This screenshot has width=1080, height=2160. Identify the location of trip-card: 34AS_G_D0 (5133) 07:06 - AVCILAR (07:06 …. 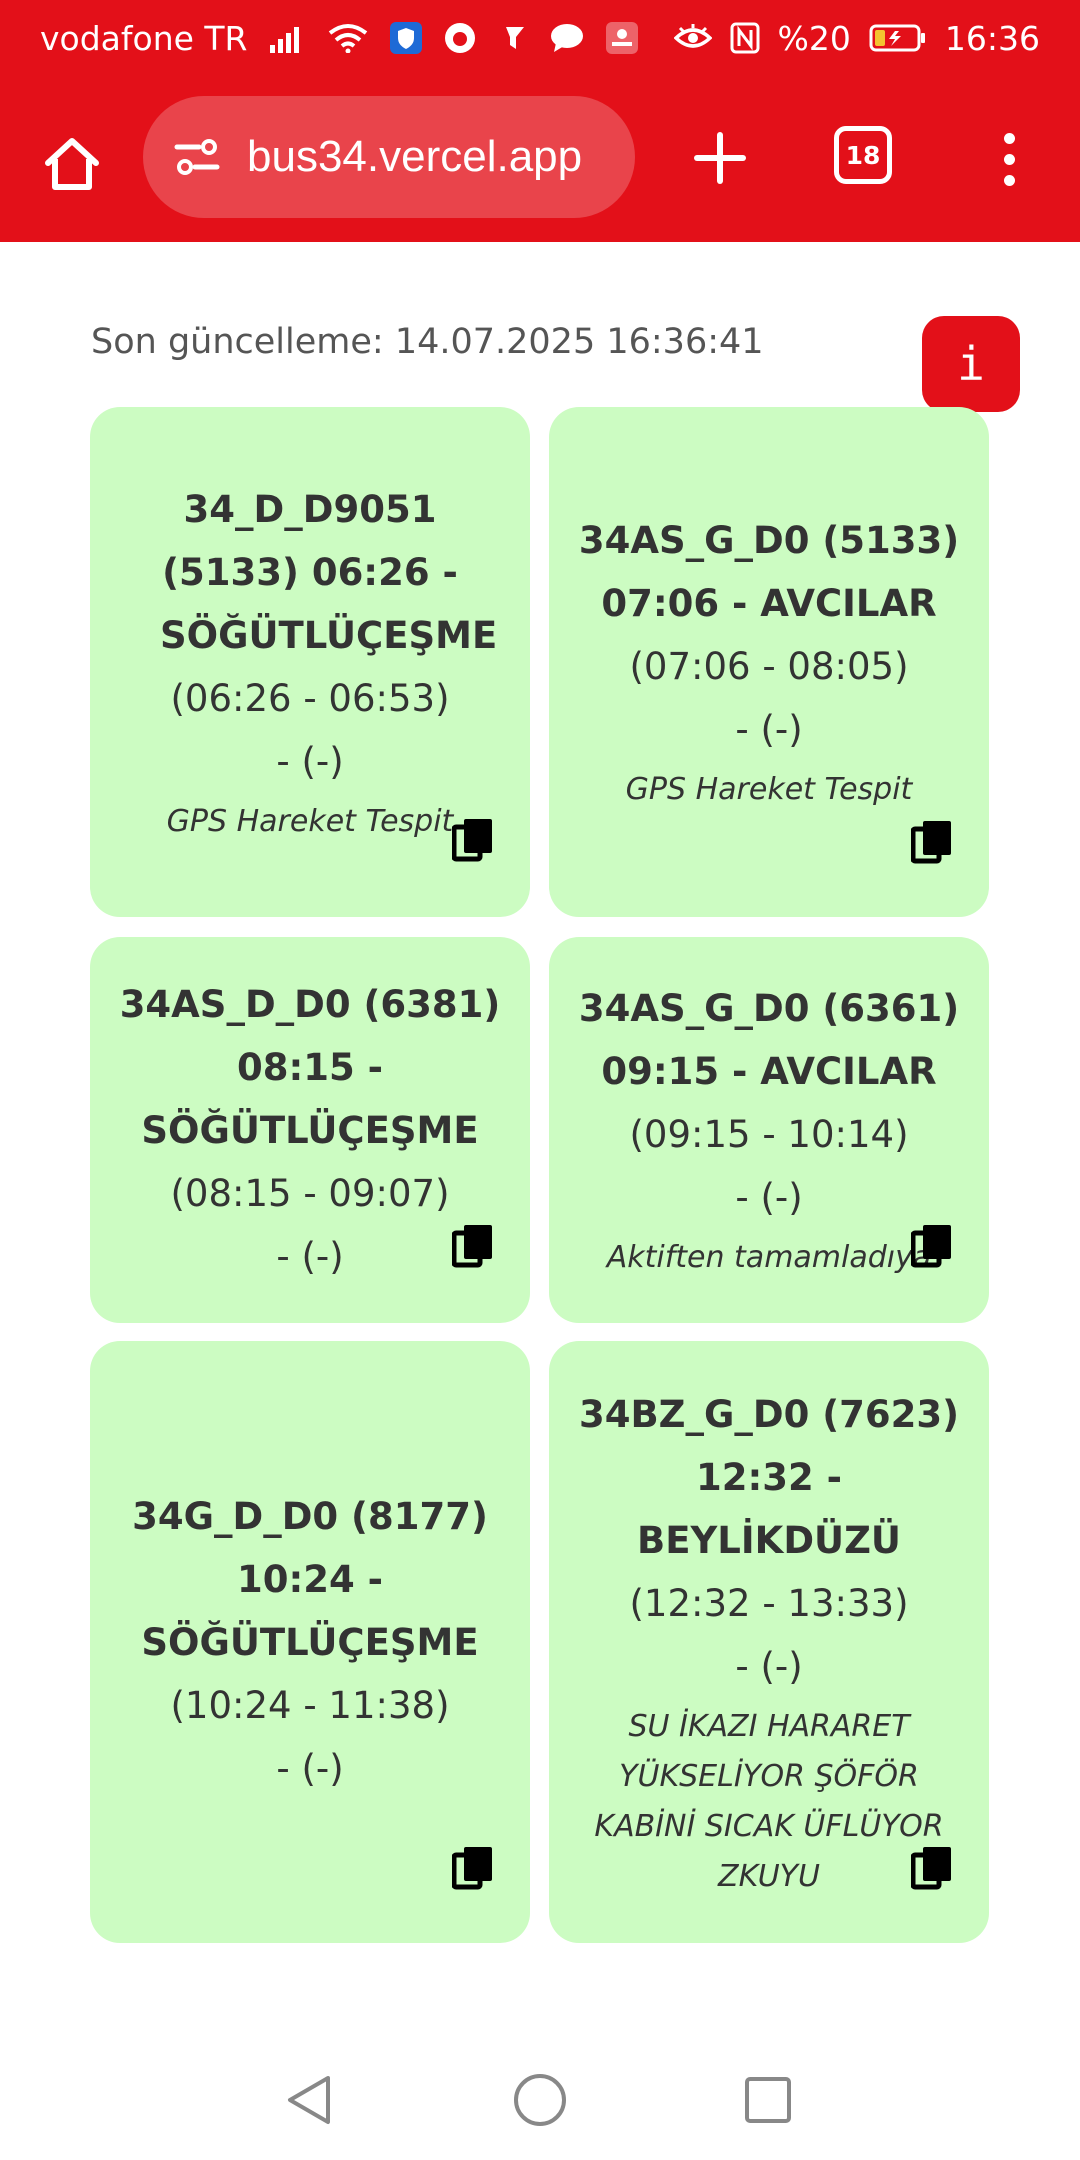
(769, 662).